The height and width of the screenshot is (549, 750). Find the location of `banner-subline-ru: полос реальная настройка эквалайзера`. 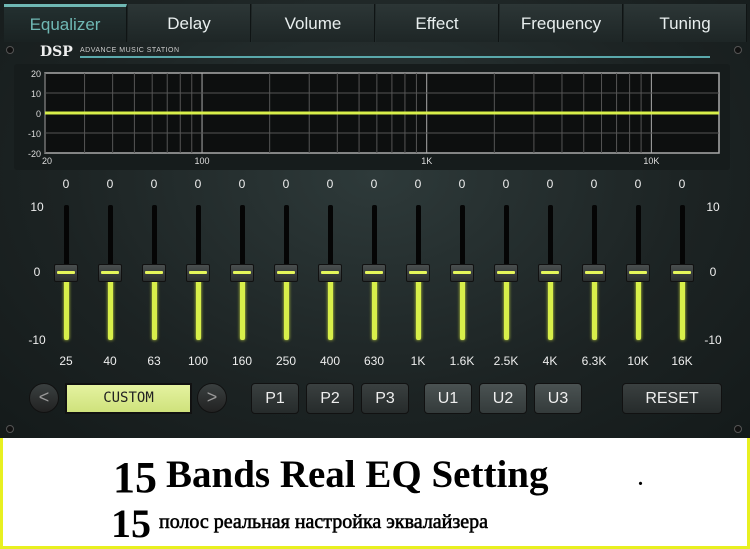

banner-subline-ru: полос реальная настройка эквалайзера is located at coordinates (324, 522).